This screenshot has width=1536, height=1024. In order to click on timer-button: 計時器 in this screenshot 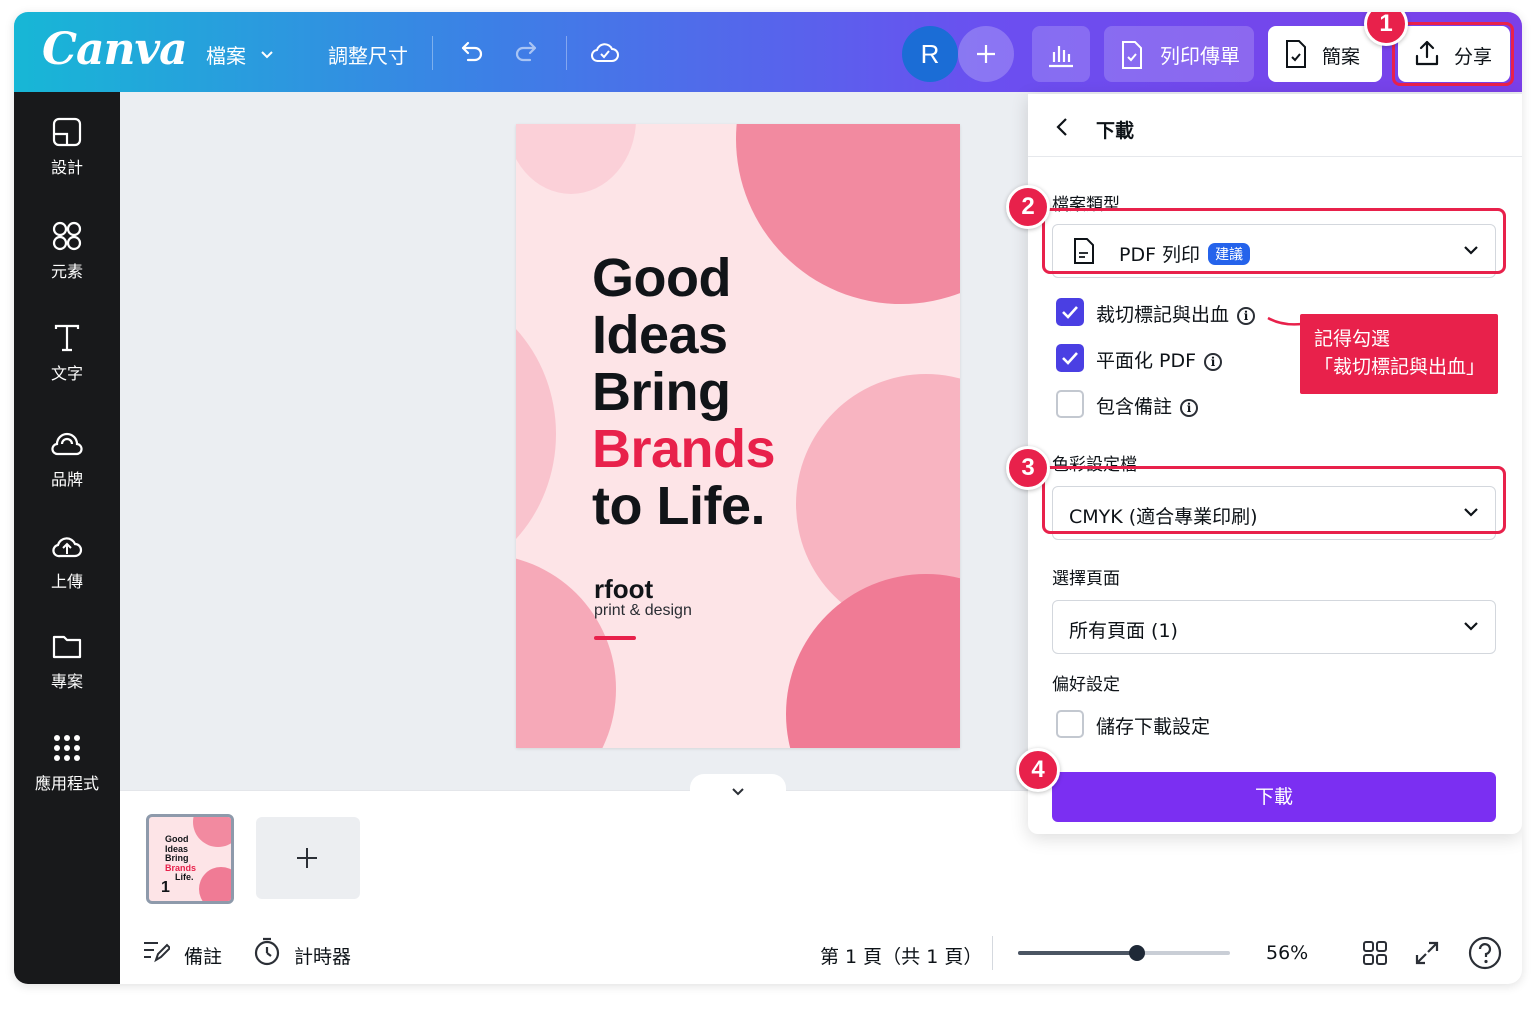, I will do `click(322, 955)`.